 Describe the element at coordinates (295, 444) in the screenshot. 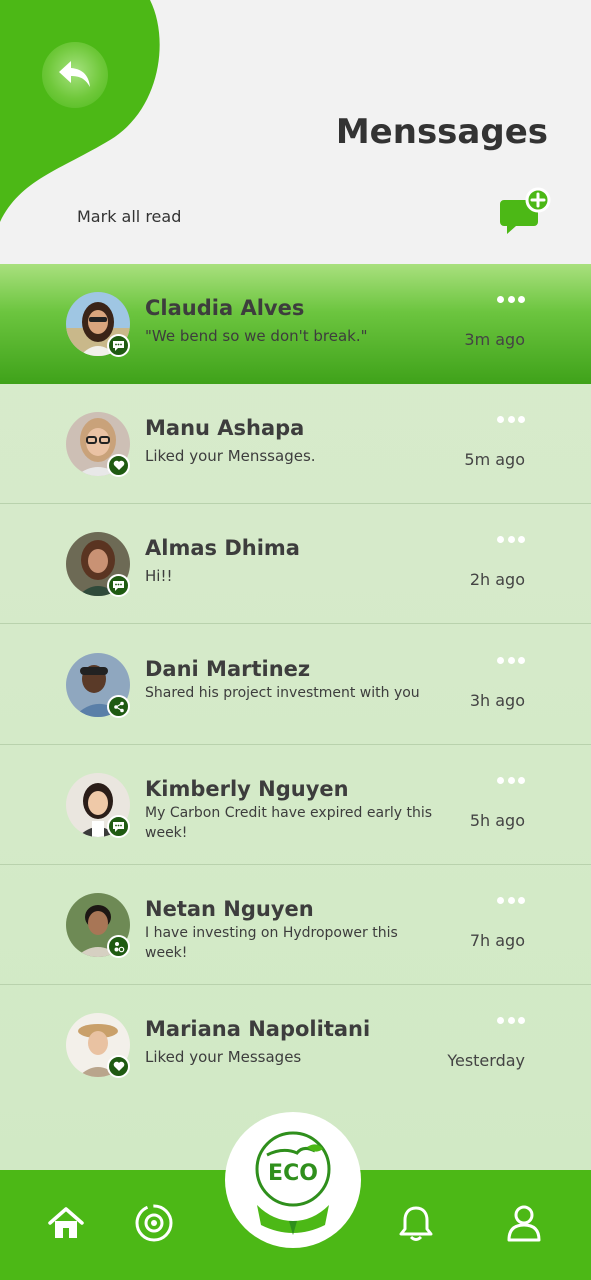

I see `message-row: Manu Ashapa Liked your Menssages. 5m ago` at that location.